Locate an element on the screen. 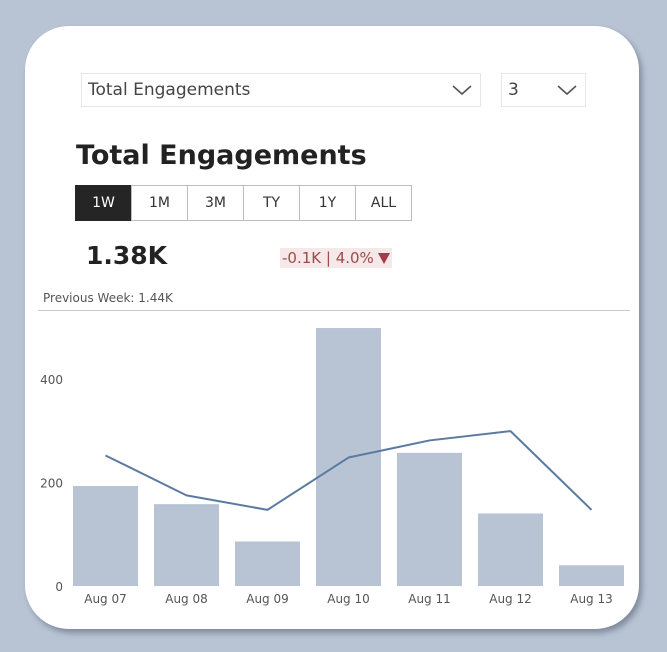 Image resolution: width=667 pixels, height=652 pixels. tab-all: ALL is located at coordinates (383, 203).